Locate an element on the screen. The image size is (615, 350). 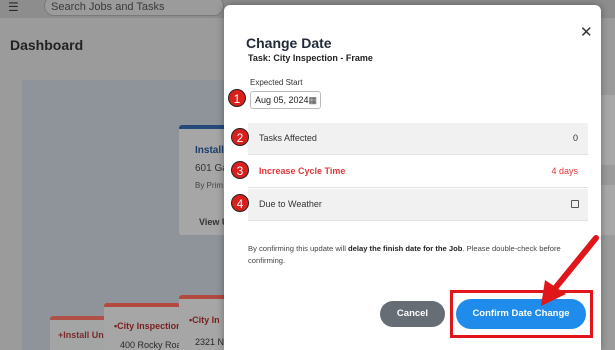
pointer-arrow-icon is located at coordinates (570, 270).